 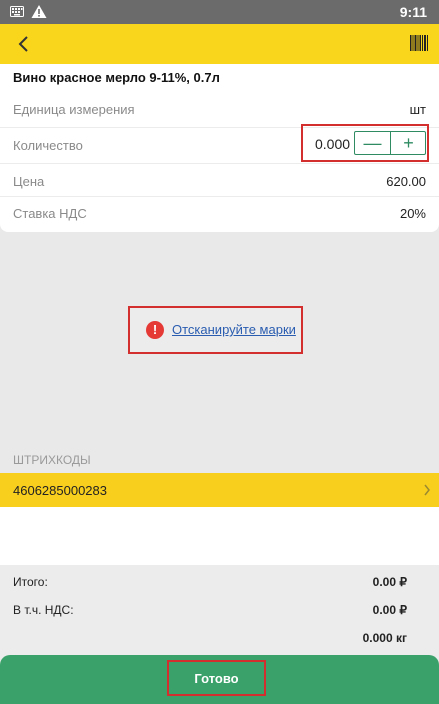 What do you see at coordinates (52, 460) in the screenshot?
I see `barcodes-header: ШТРИХКОДЫ` at bounding box center [52, 460].